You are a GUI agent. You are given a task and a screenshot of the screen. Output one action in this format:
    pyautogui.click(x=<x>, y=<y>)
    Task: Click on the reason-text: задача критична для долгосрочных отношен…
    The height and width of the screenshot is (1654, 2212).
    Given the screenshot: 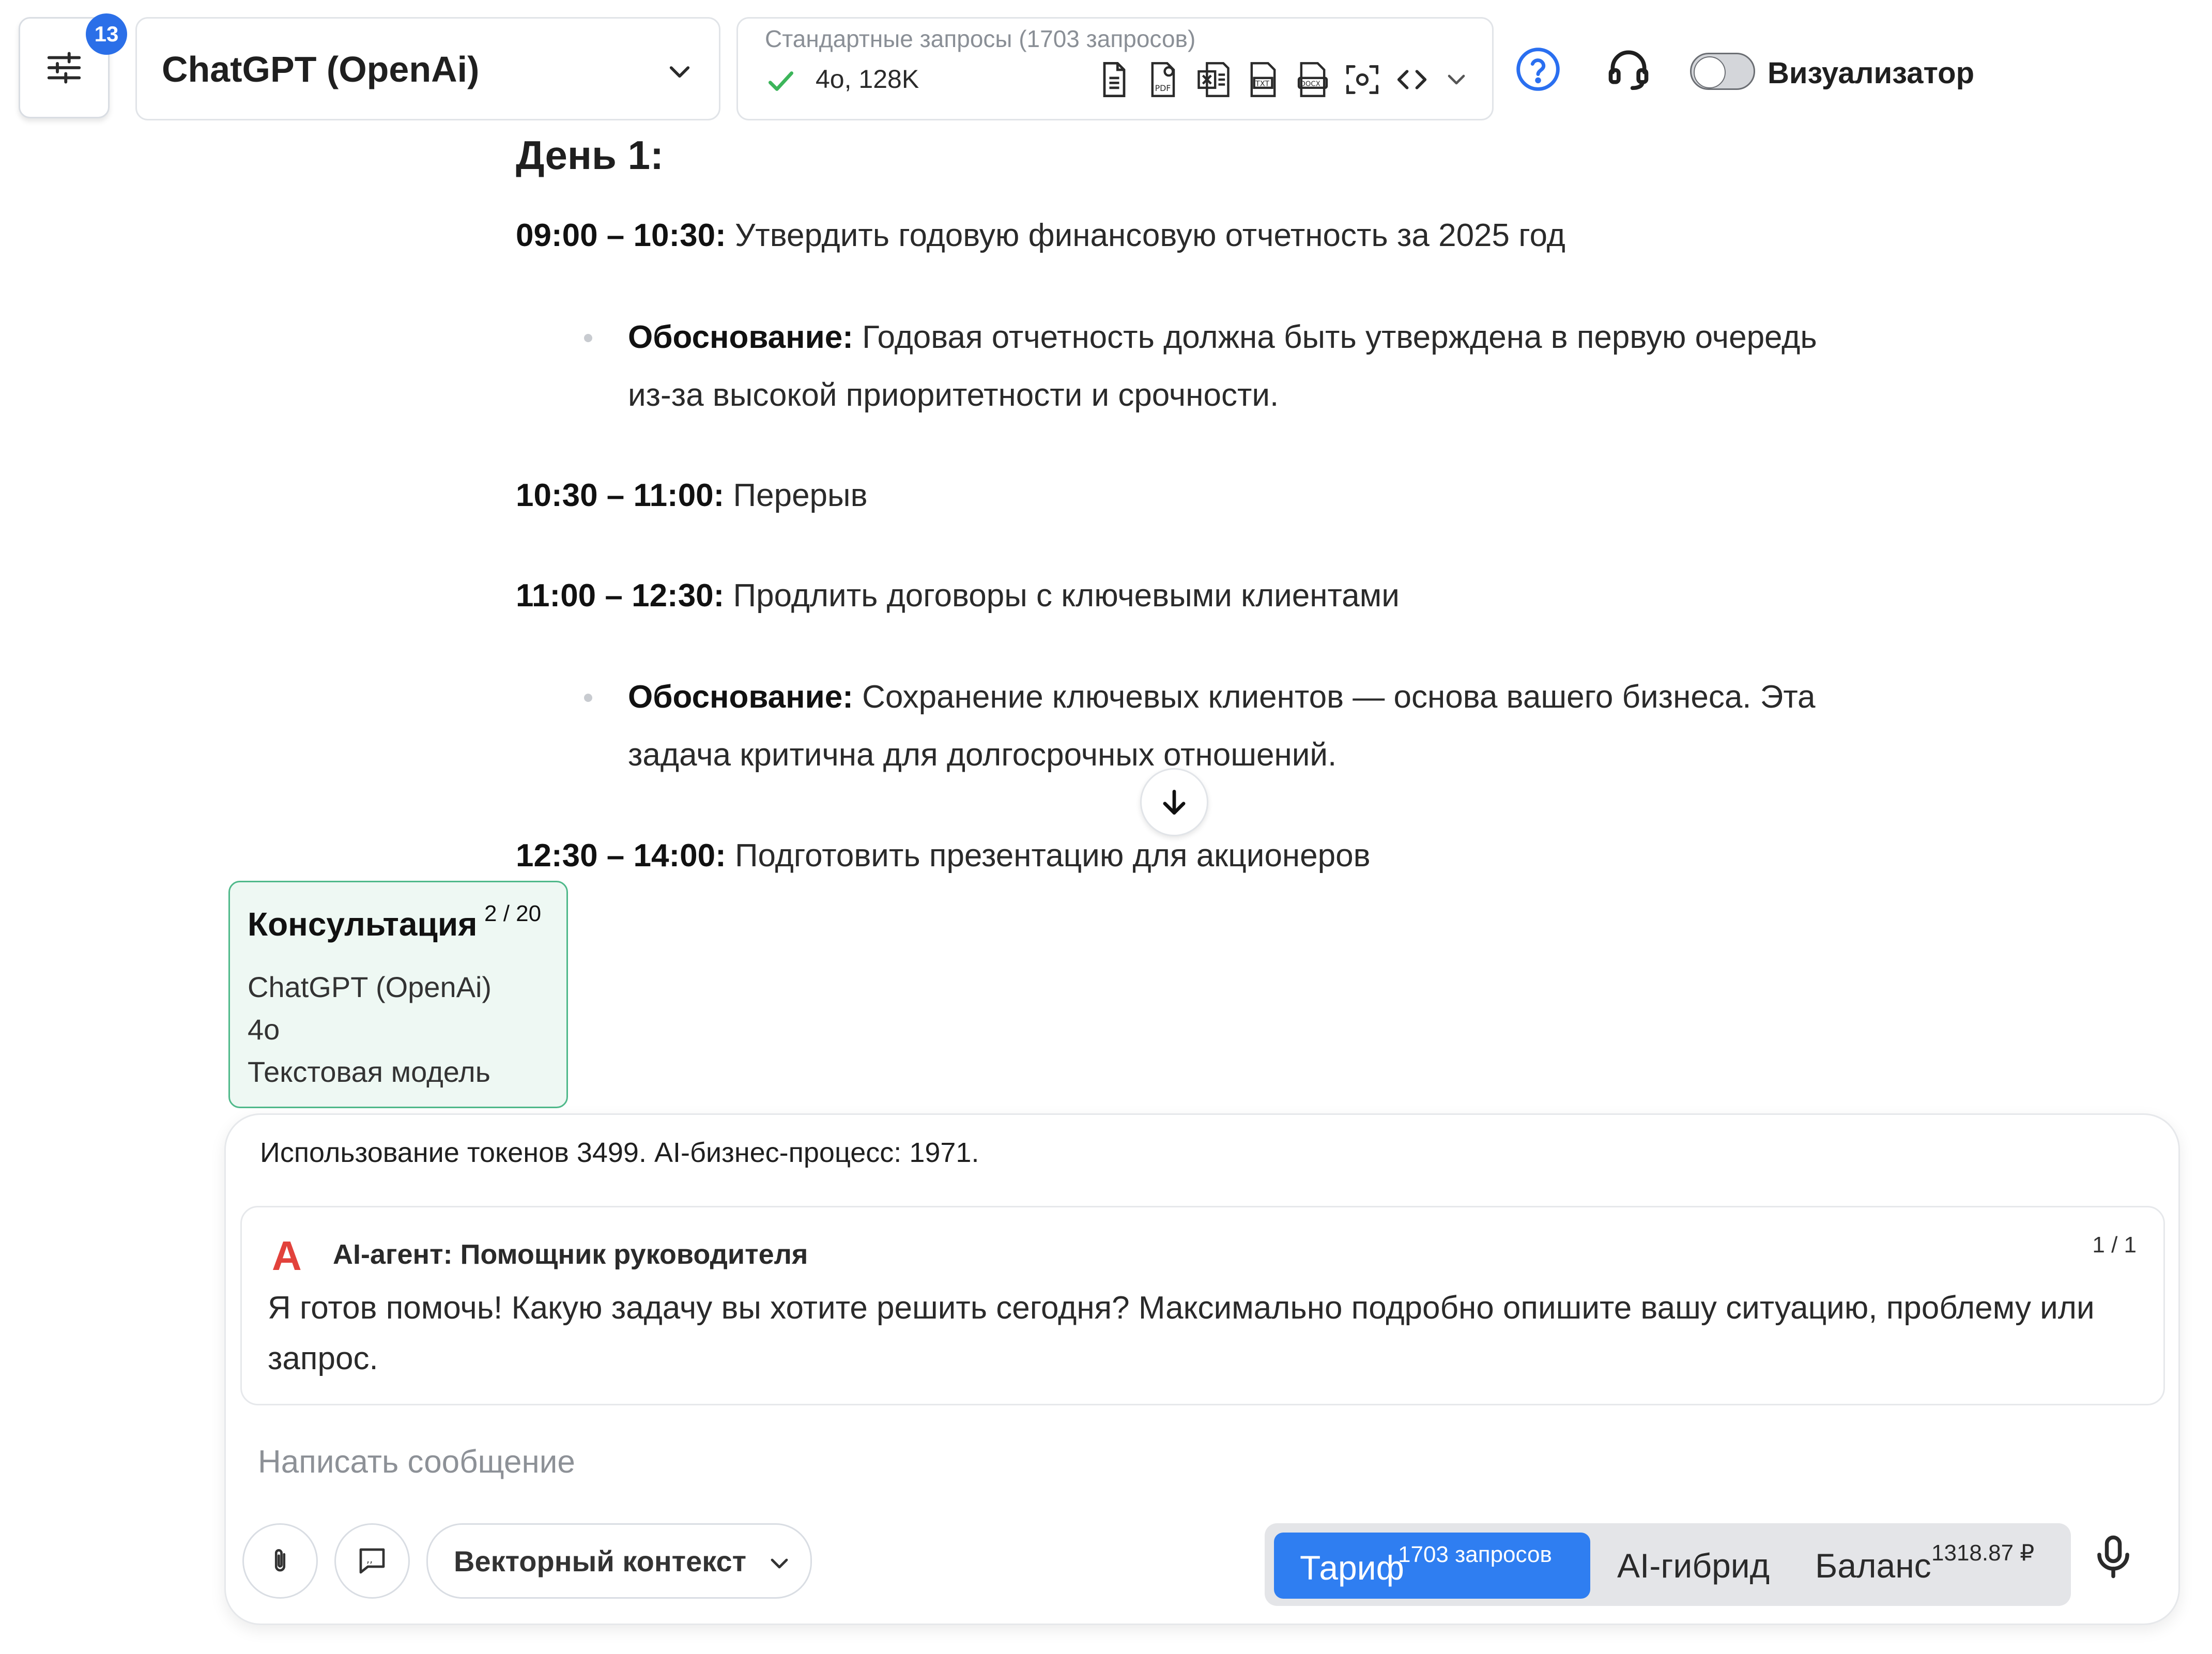 What is the action you would take?
    pyautogui.click(x=982, y=755)
    